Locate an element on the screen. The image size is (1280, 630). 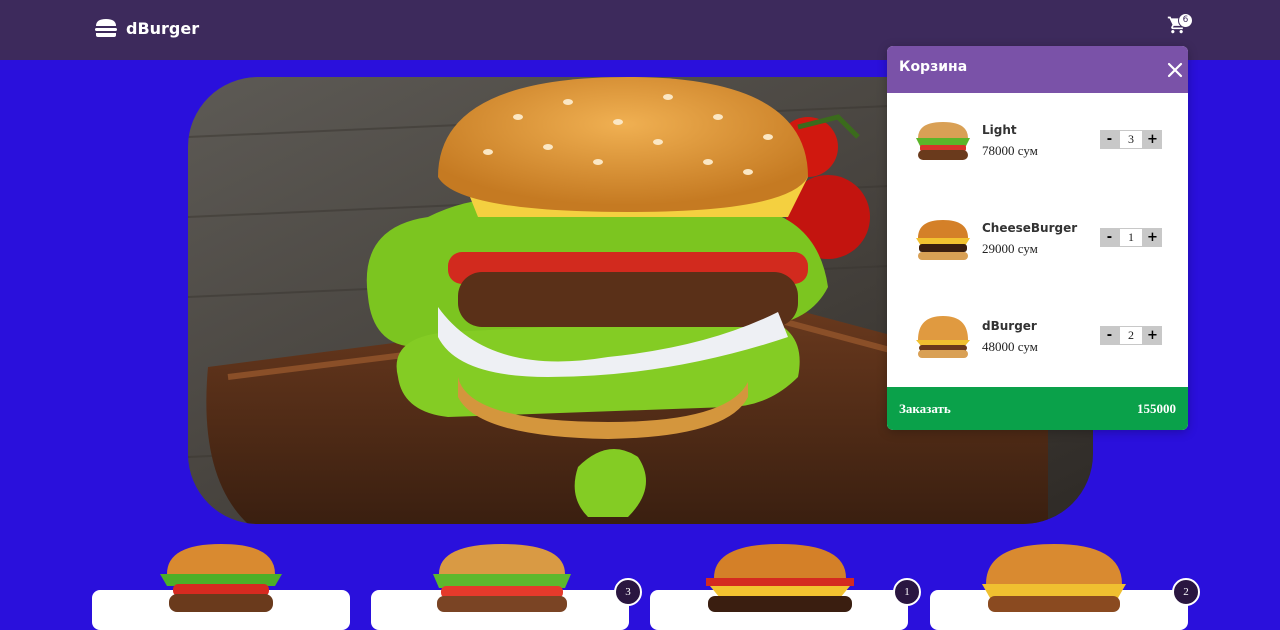
product-count-badge: 2 is located at coordinates (1186, 592).